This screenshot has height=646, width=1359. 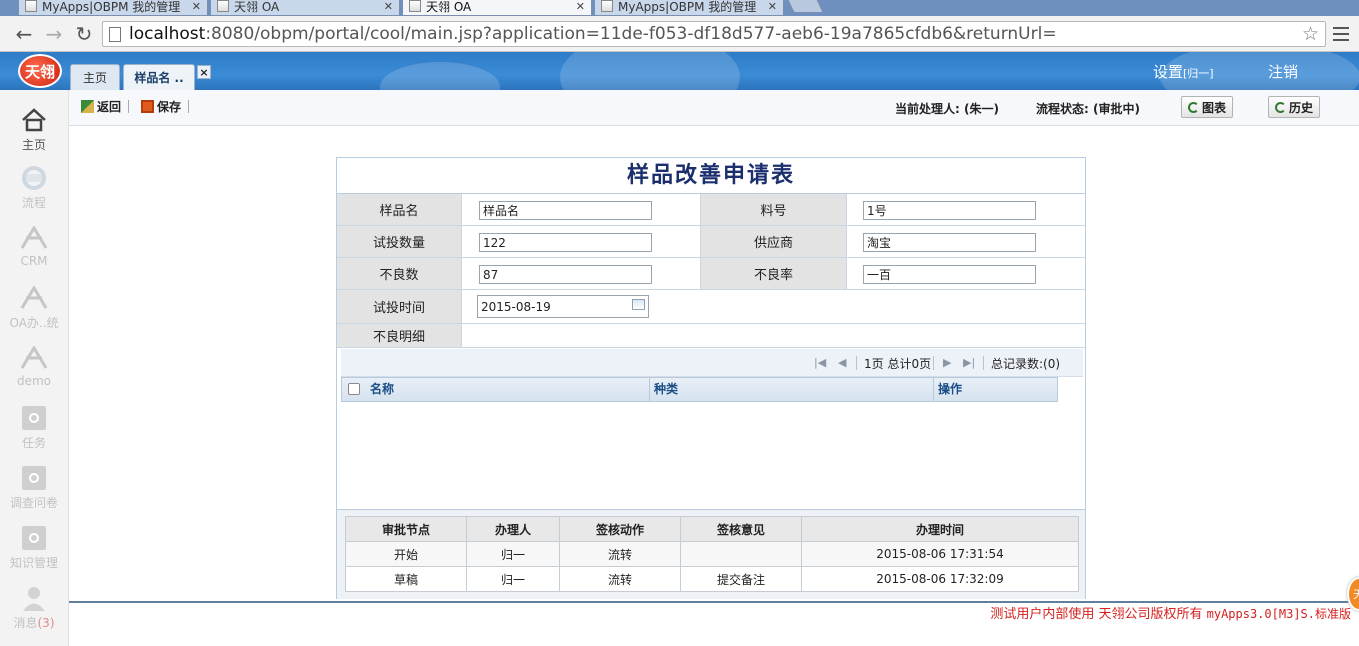 I want to click on sidebar-item-task: 任务, so click(x=36, y=427).